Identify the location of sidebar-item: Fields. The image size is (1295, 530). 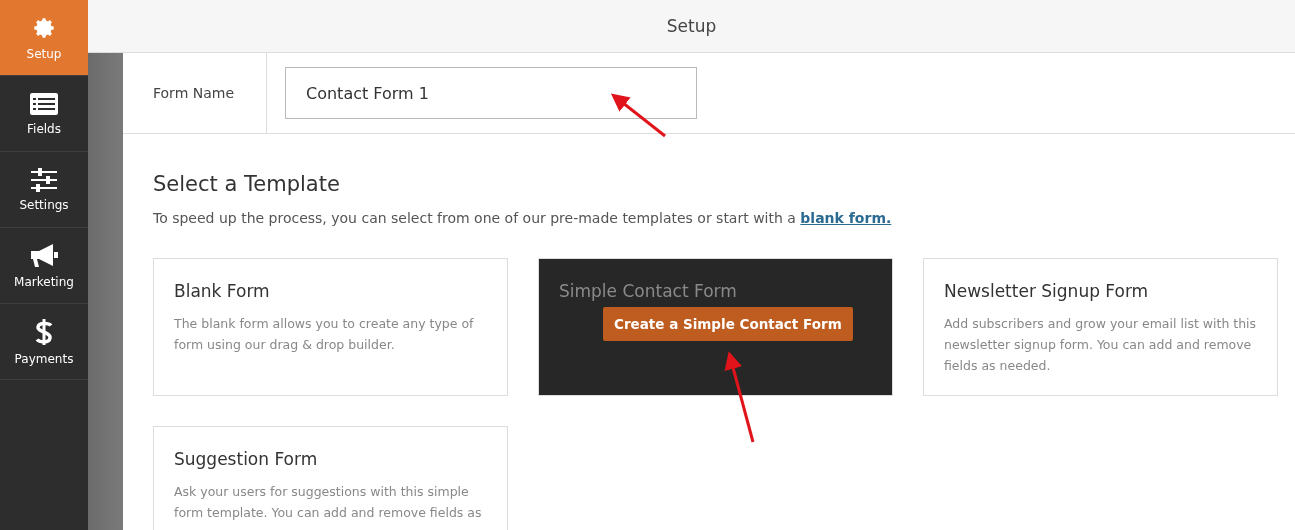
(44, 114).